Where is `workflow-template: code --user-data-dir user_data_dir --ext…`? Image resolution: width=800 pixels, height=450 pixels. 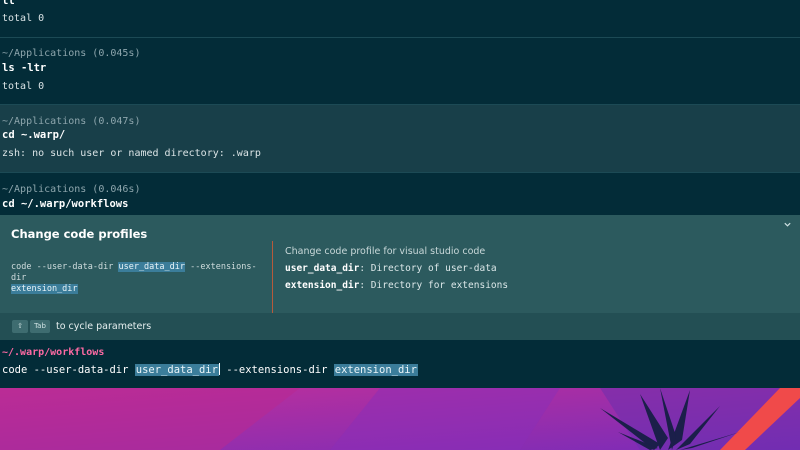
workflow-template: code --user-data-dir user_data_dir --ext… is located at coordinates (138, 278).